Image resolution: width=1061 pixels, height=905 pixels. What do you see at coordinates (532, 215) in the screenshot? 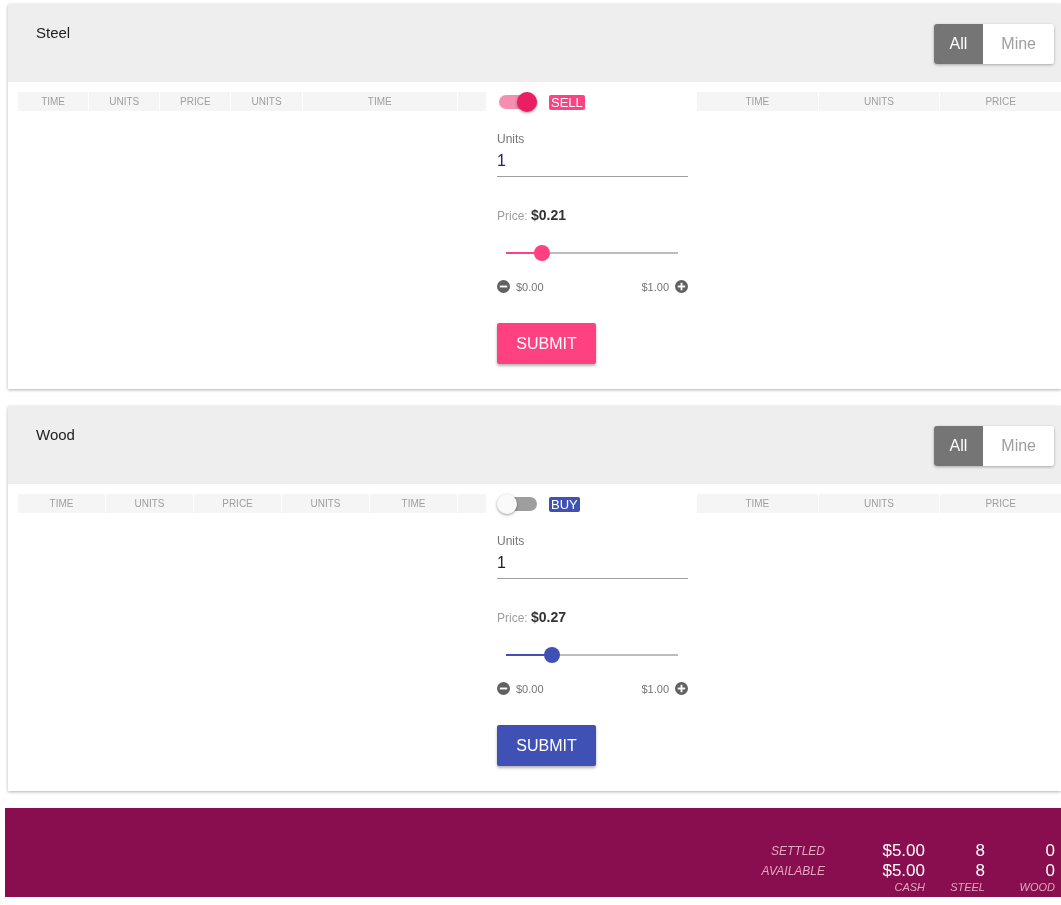
I see `price-label: Price: $0.21` at bounding box center [532, 215].